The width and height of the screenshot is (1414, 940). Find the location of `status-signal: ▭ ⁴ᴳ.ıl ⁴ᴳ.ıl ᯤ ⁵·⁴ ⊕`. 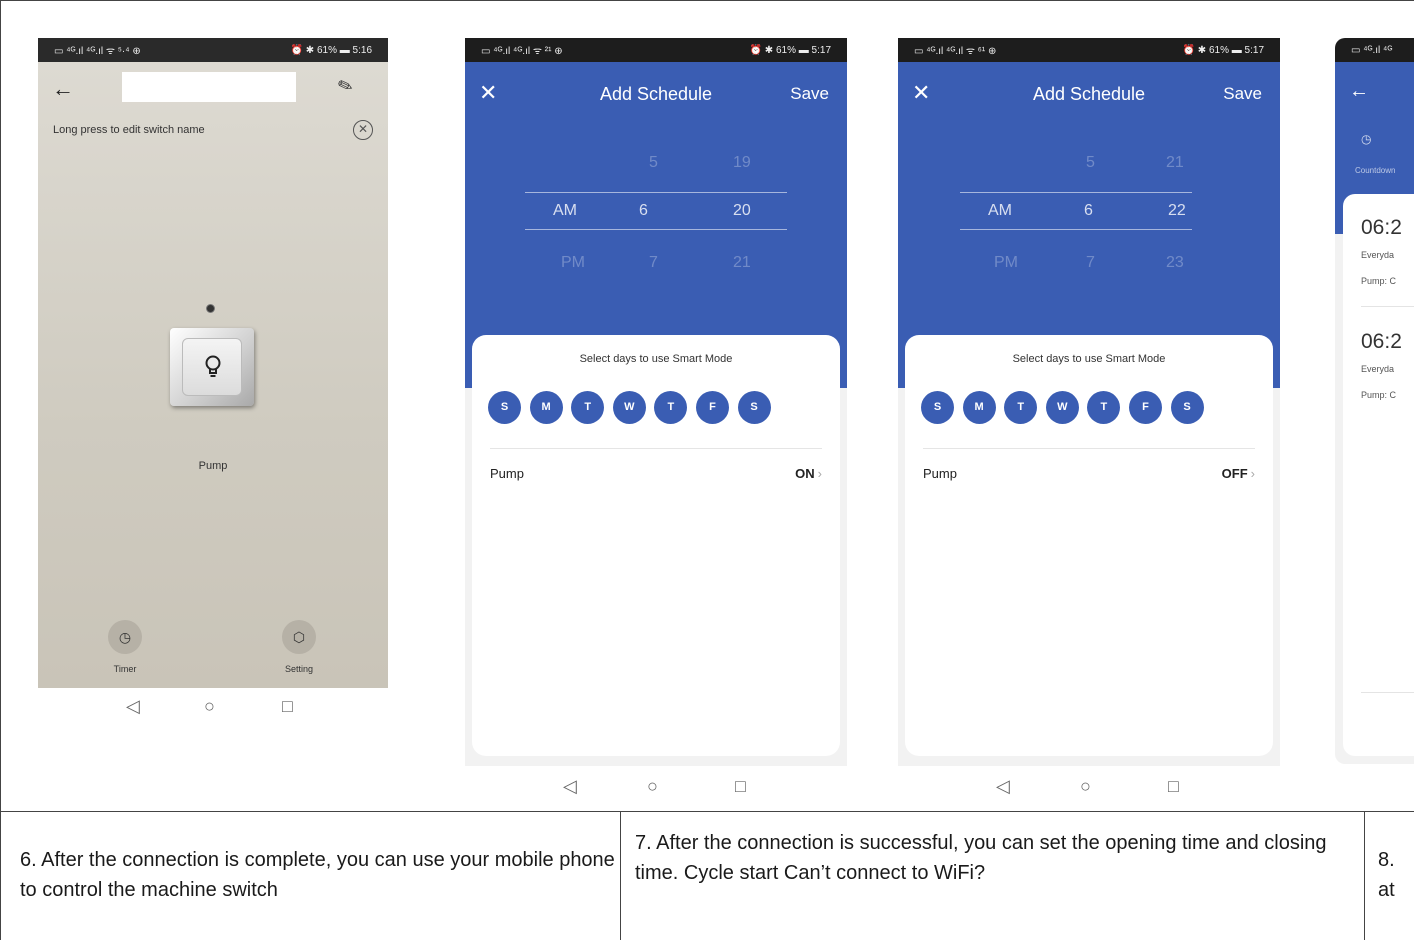

status-signal: ▭ ⁴ᴳ.ıl ⁴ᴳ.ıl ᯤ ⁵·⁴ ⊕ is located at coordinates (97, 51).